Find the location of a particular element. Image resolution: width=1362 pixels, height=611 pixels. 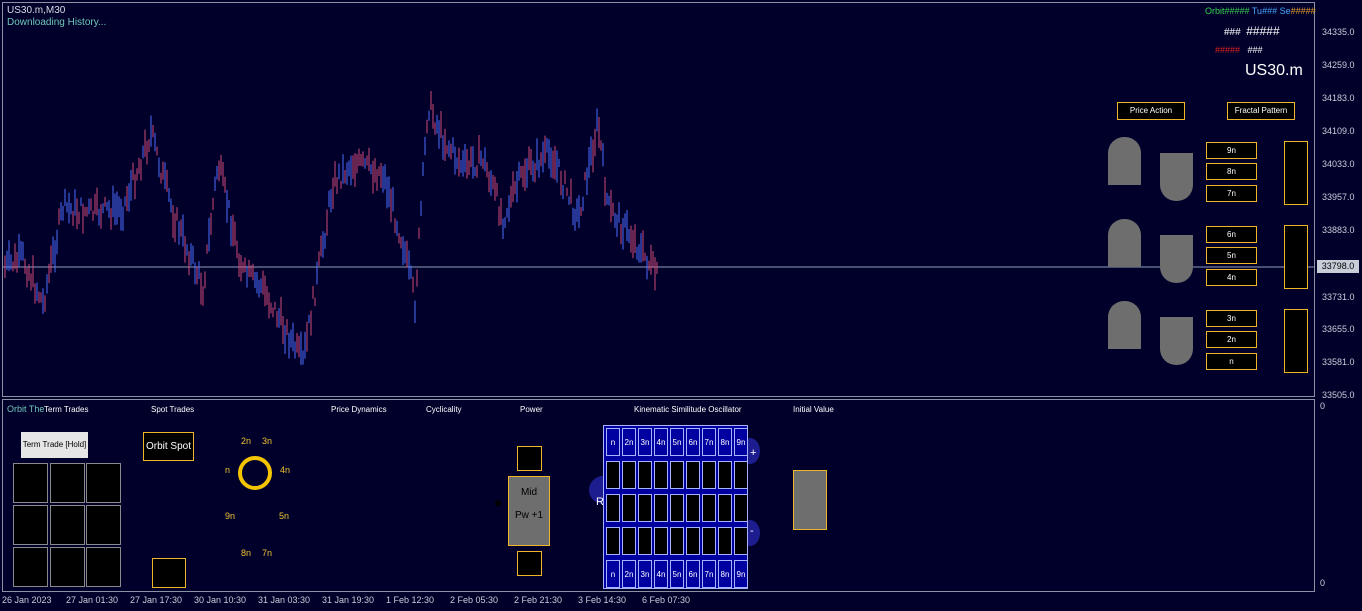

power-gauge: Mid Pw +1 is located at coordinates (529, 511).